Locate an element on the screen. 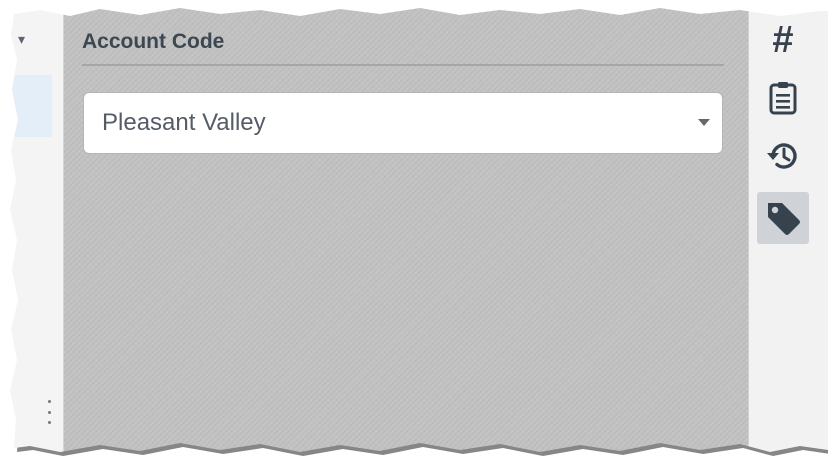  title-divider is located at coordinates (403, 65).